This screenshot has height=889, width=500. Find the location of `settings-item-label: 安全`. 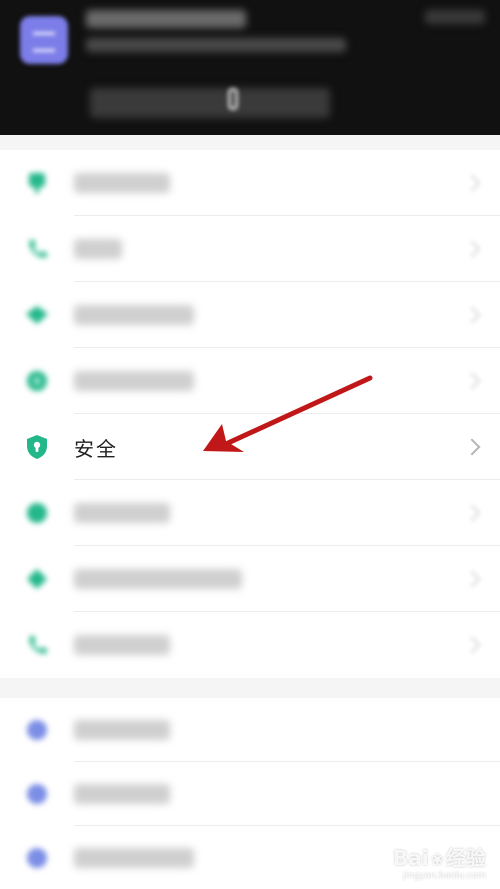

settings-item-label: 安全 is located at coordinates (96, 449).